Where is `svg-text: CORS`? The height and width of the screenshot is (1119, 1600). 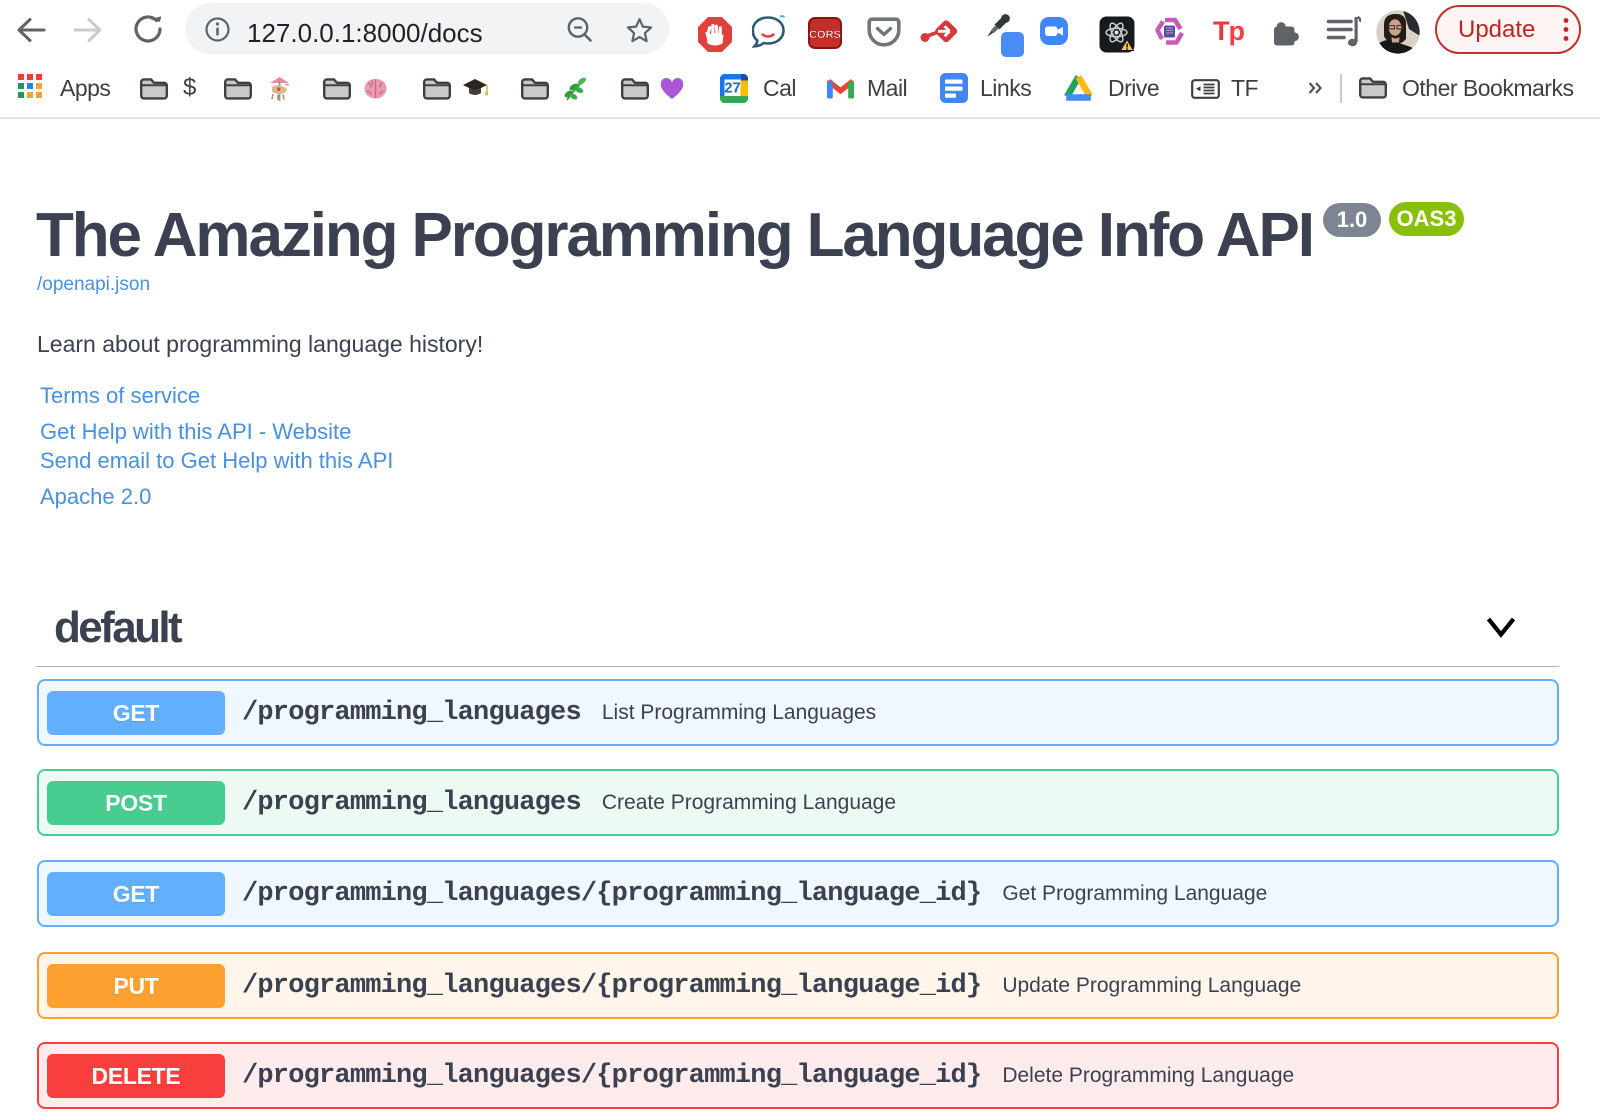
svg-text: CORS is located at coordinates (825, 35).